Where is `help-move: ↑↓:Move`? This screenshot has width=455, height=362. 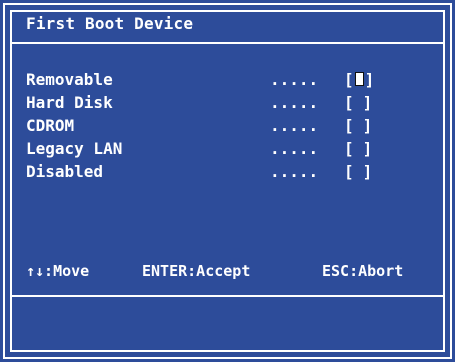
help-move: ↑↓:Move is located at coordinates (58, 271).